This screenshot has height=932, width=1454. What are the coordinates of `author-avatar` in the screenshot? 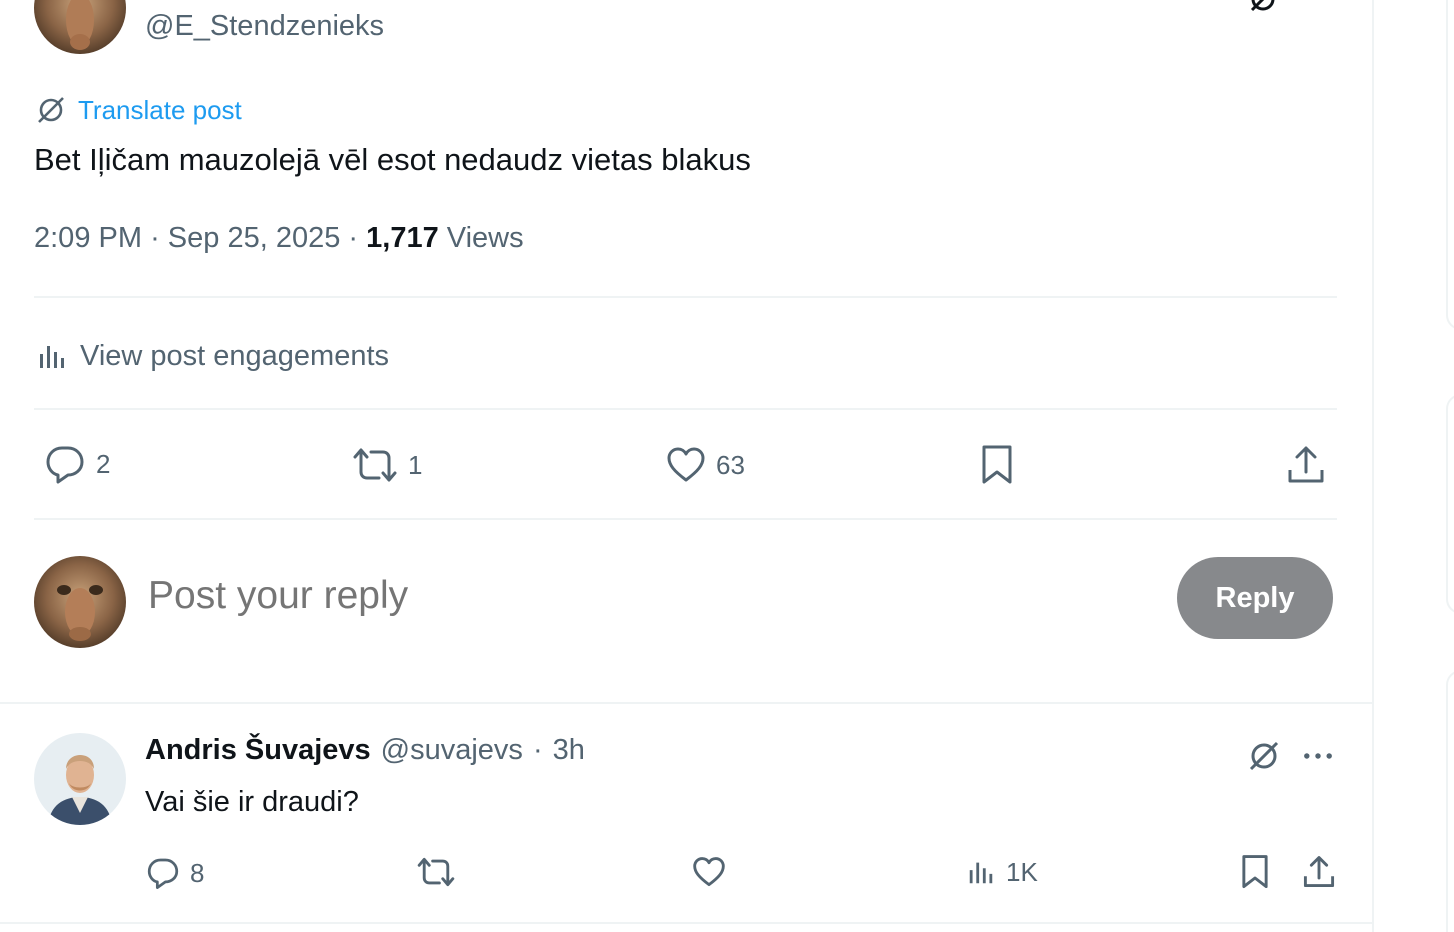 It's located at (80, 27).